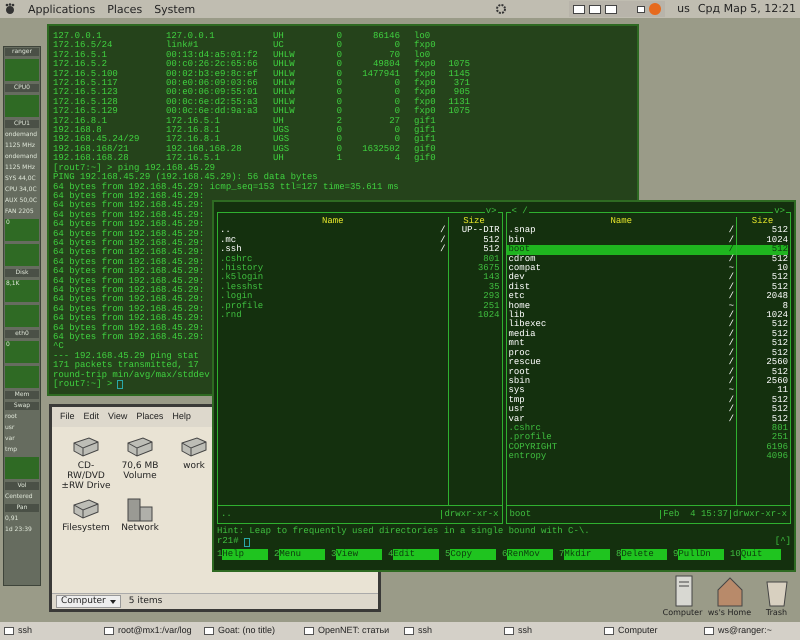 The width and height of the screenshot is (800, 640). I want to click on location-dropdown: Computer, so click(88, 601).